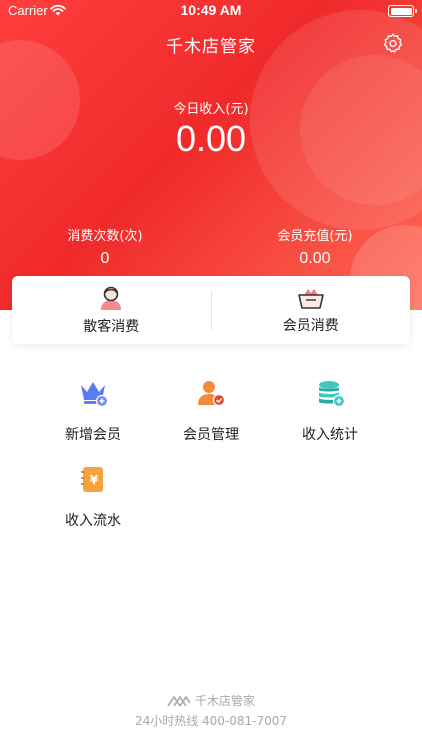 The height and width of the screenshot is (750, 422). I want to click on add-member-button: 新增会员, so click(93, 411).